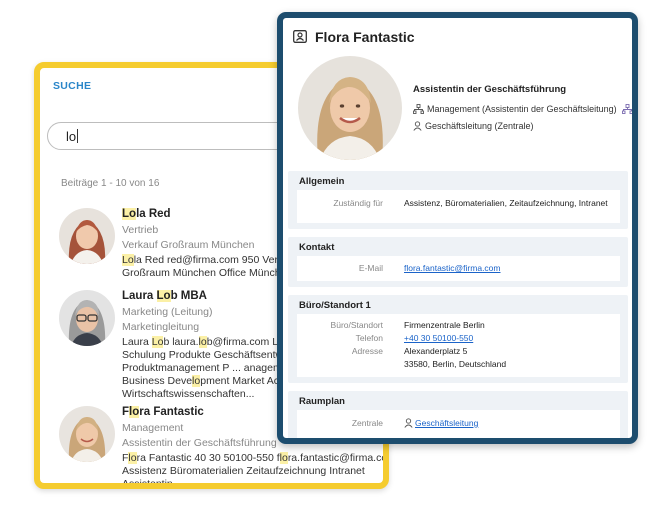 This screenshot has height=506, width=650. I want to click on text-caret, so click(78, 136).